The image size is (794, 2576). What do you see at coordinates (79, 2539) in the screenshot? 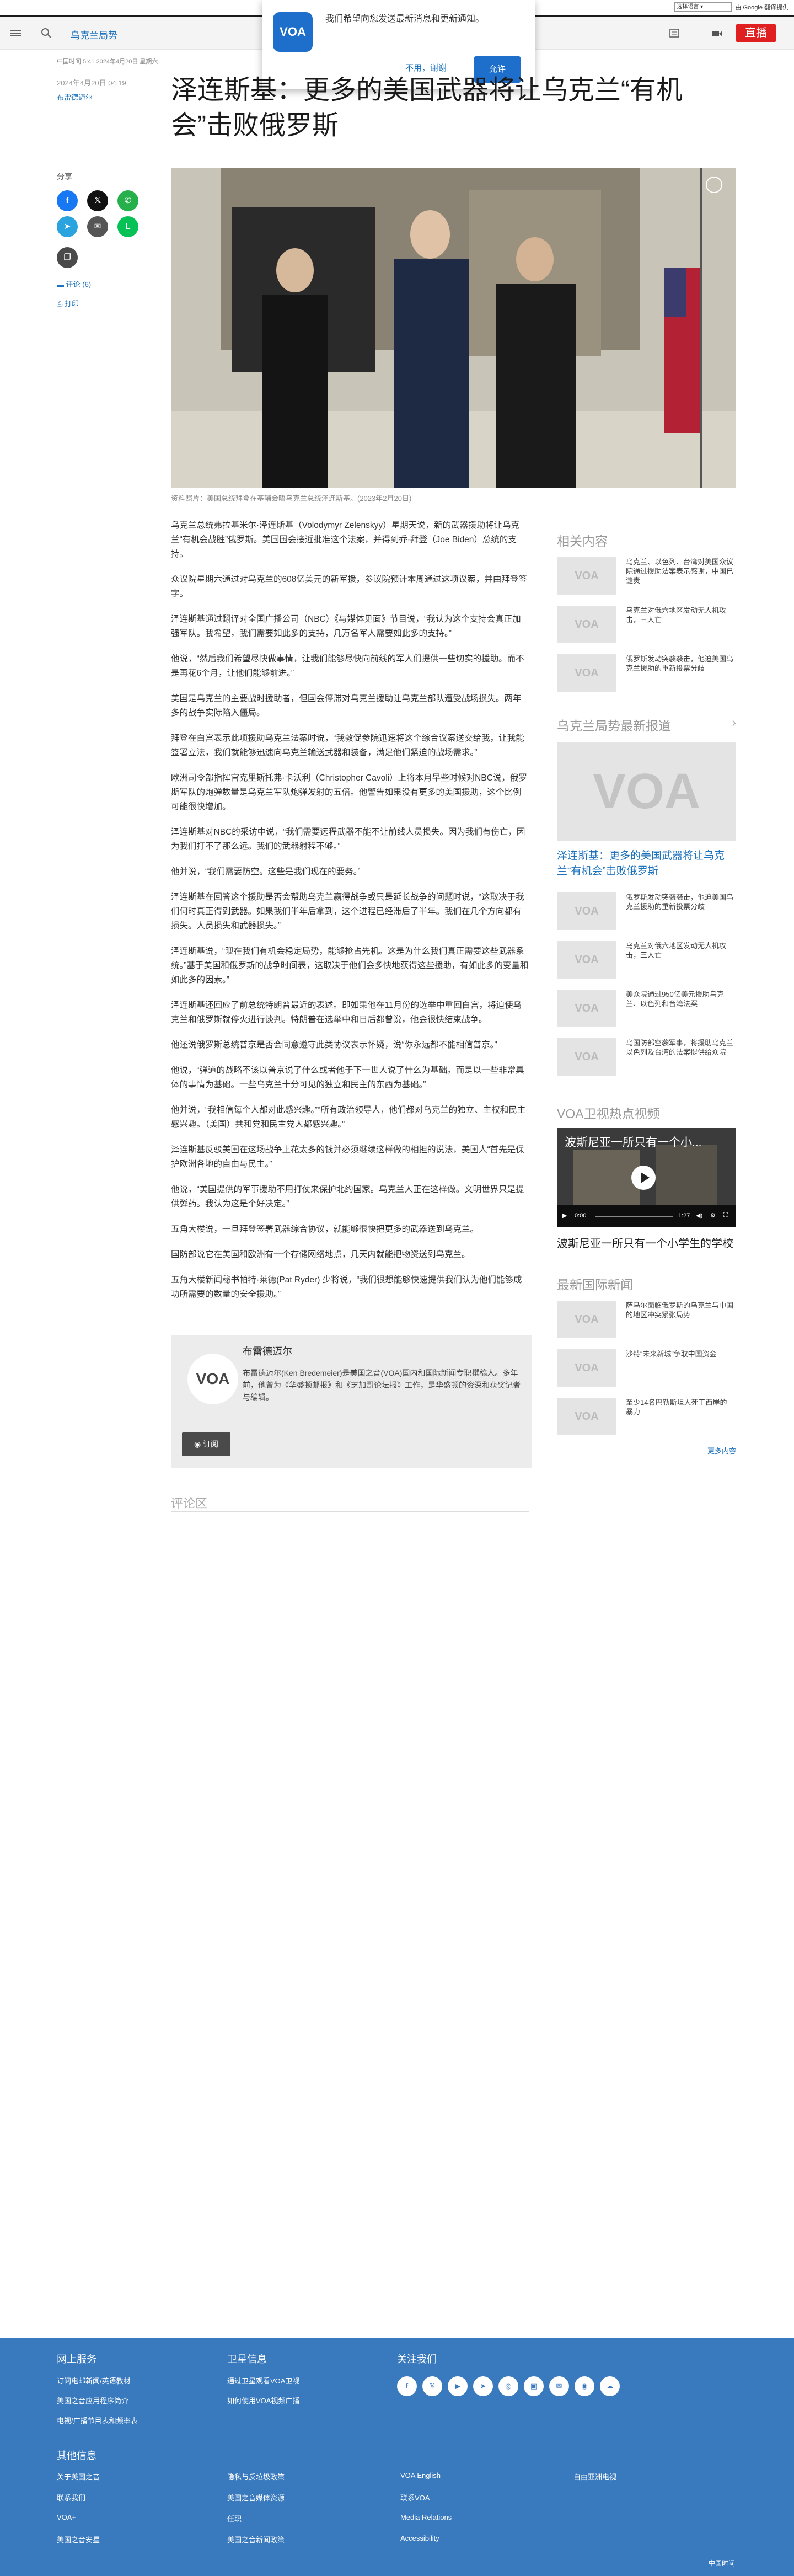
I see `footer-link: 美国之音安星` at bounding box center [79, 2539].